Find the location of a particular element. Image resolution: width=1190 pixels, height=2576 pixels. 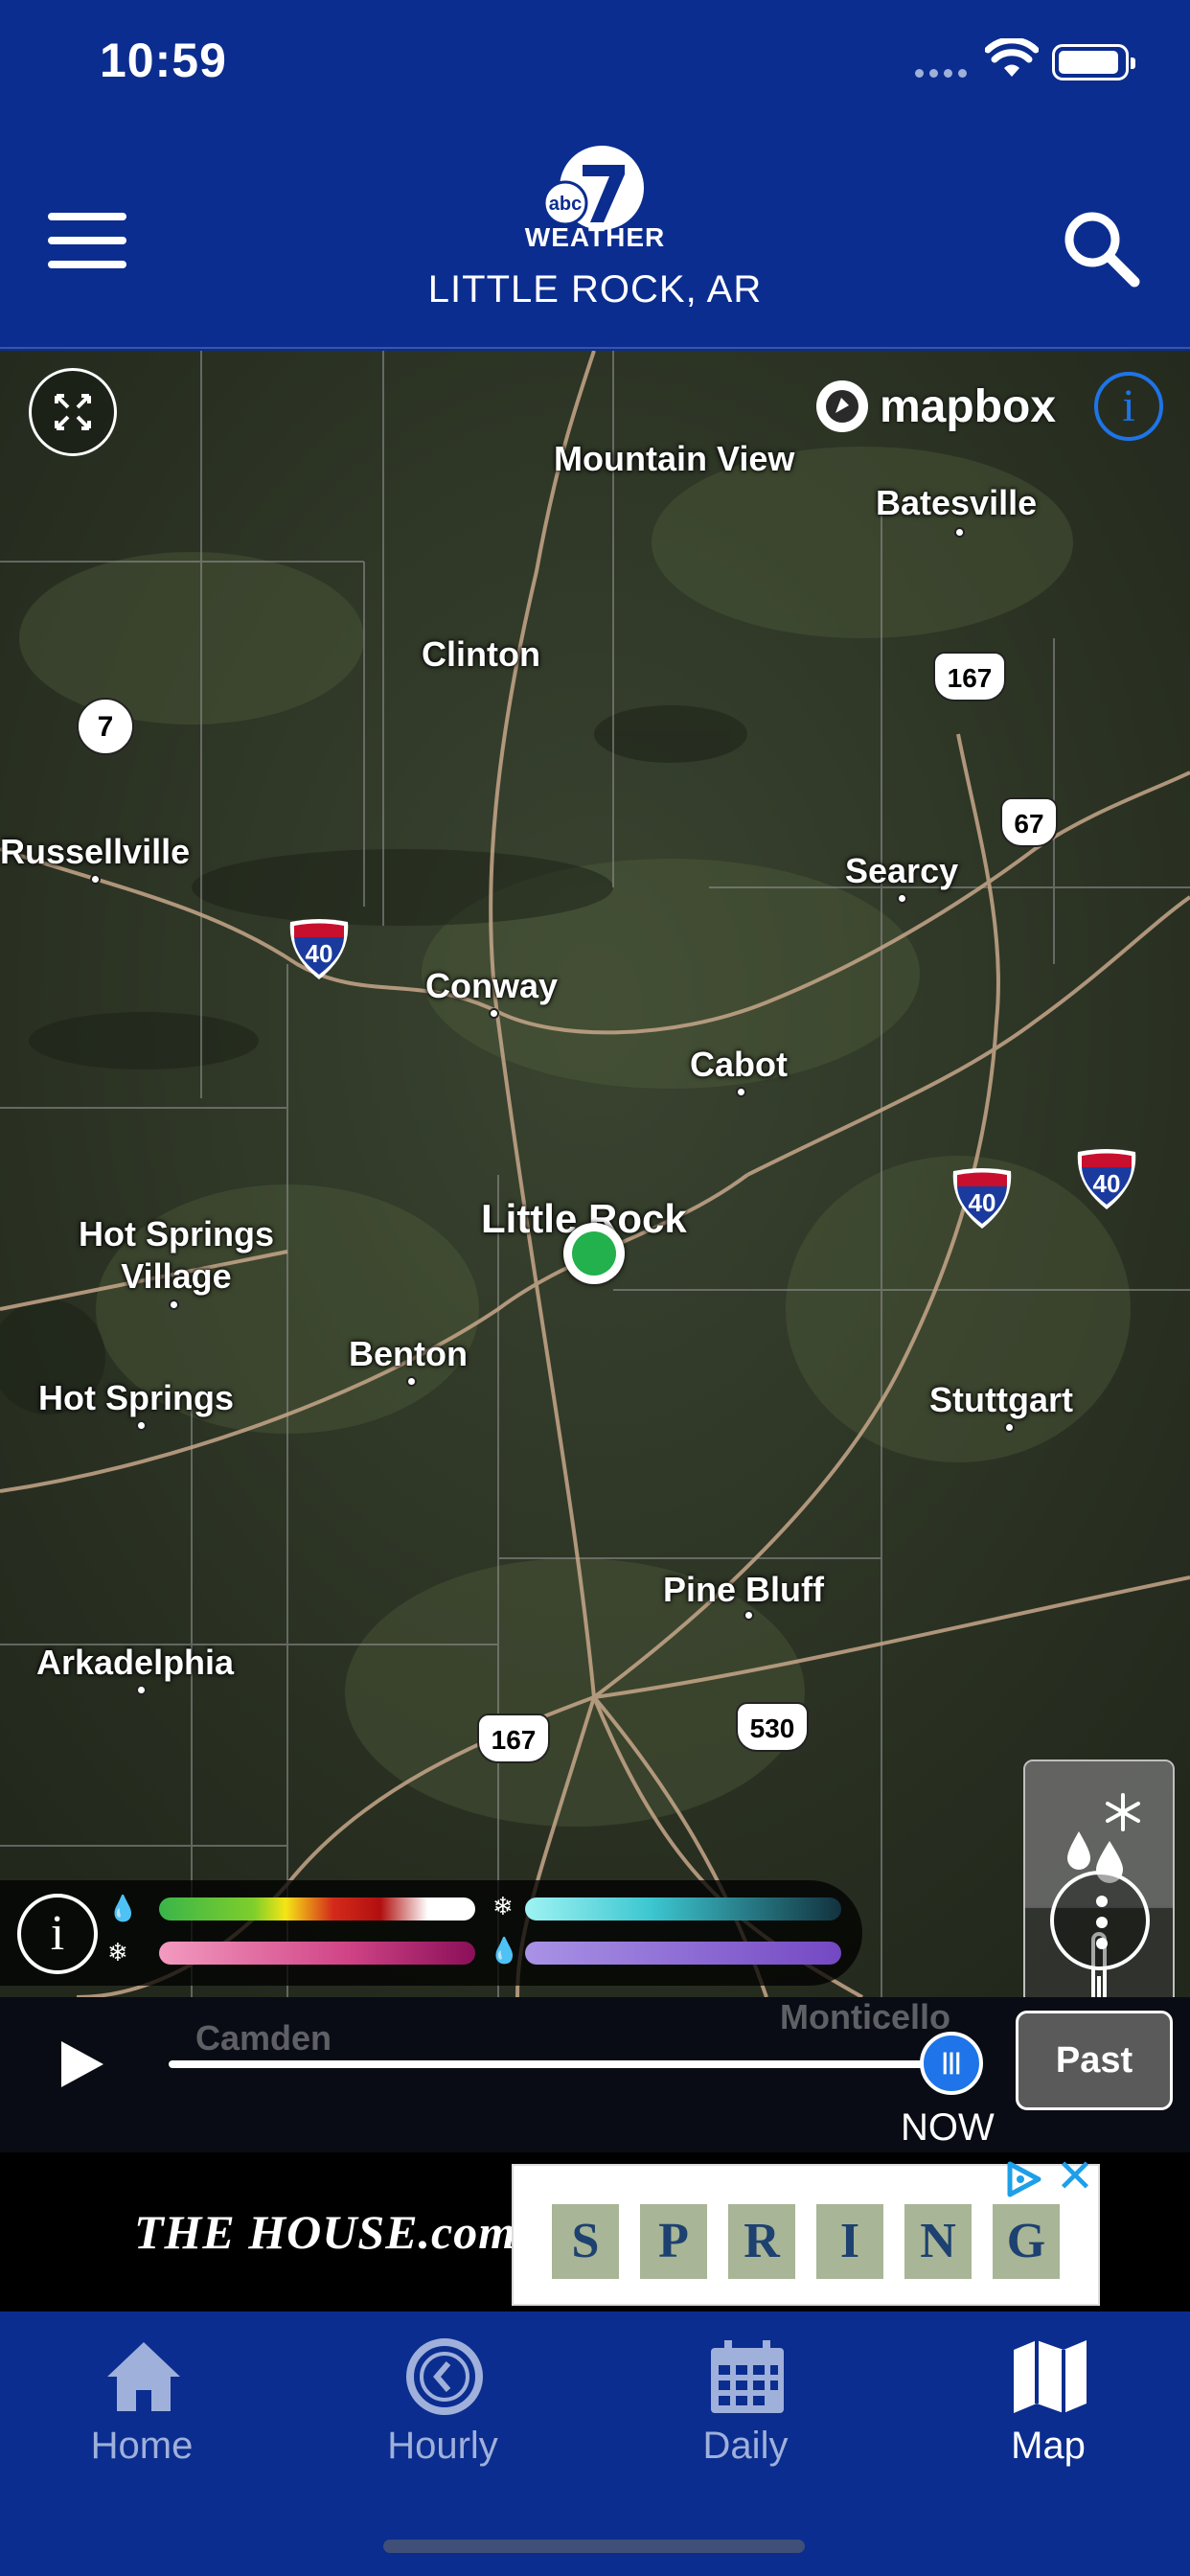

city-label: Monticello is located at coordinates (865, 2016).